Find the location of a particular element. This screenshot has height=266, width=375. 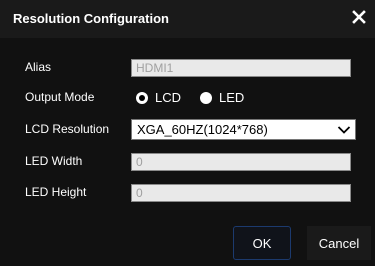

radio-unchecked-icon is located at coordinates (206, 98).